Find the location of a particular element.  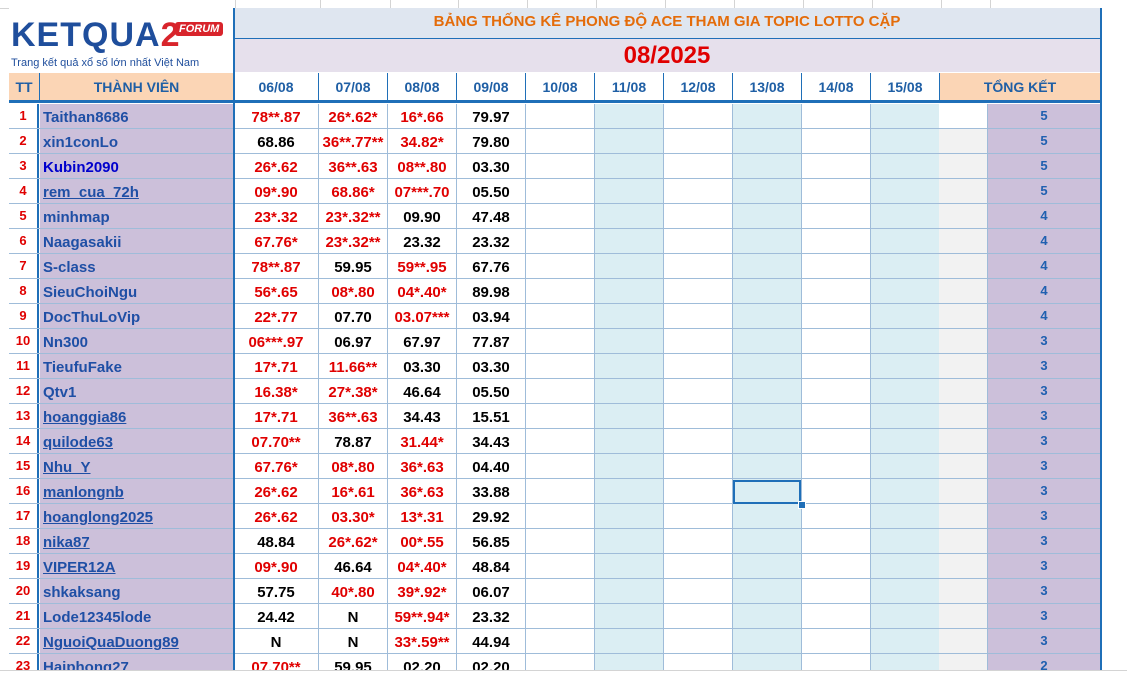

day-result-cell: 34.43 is located at coordinates (491, 441).